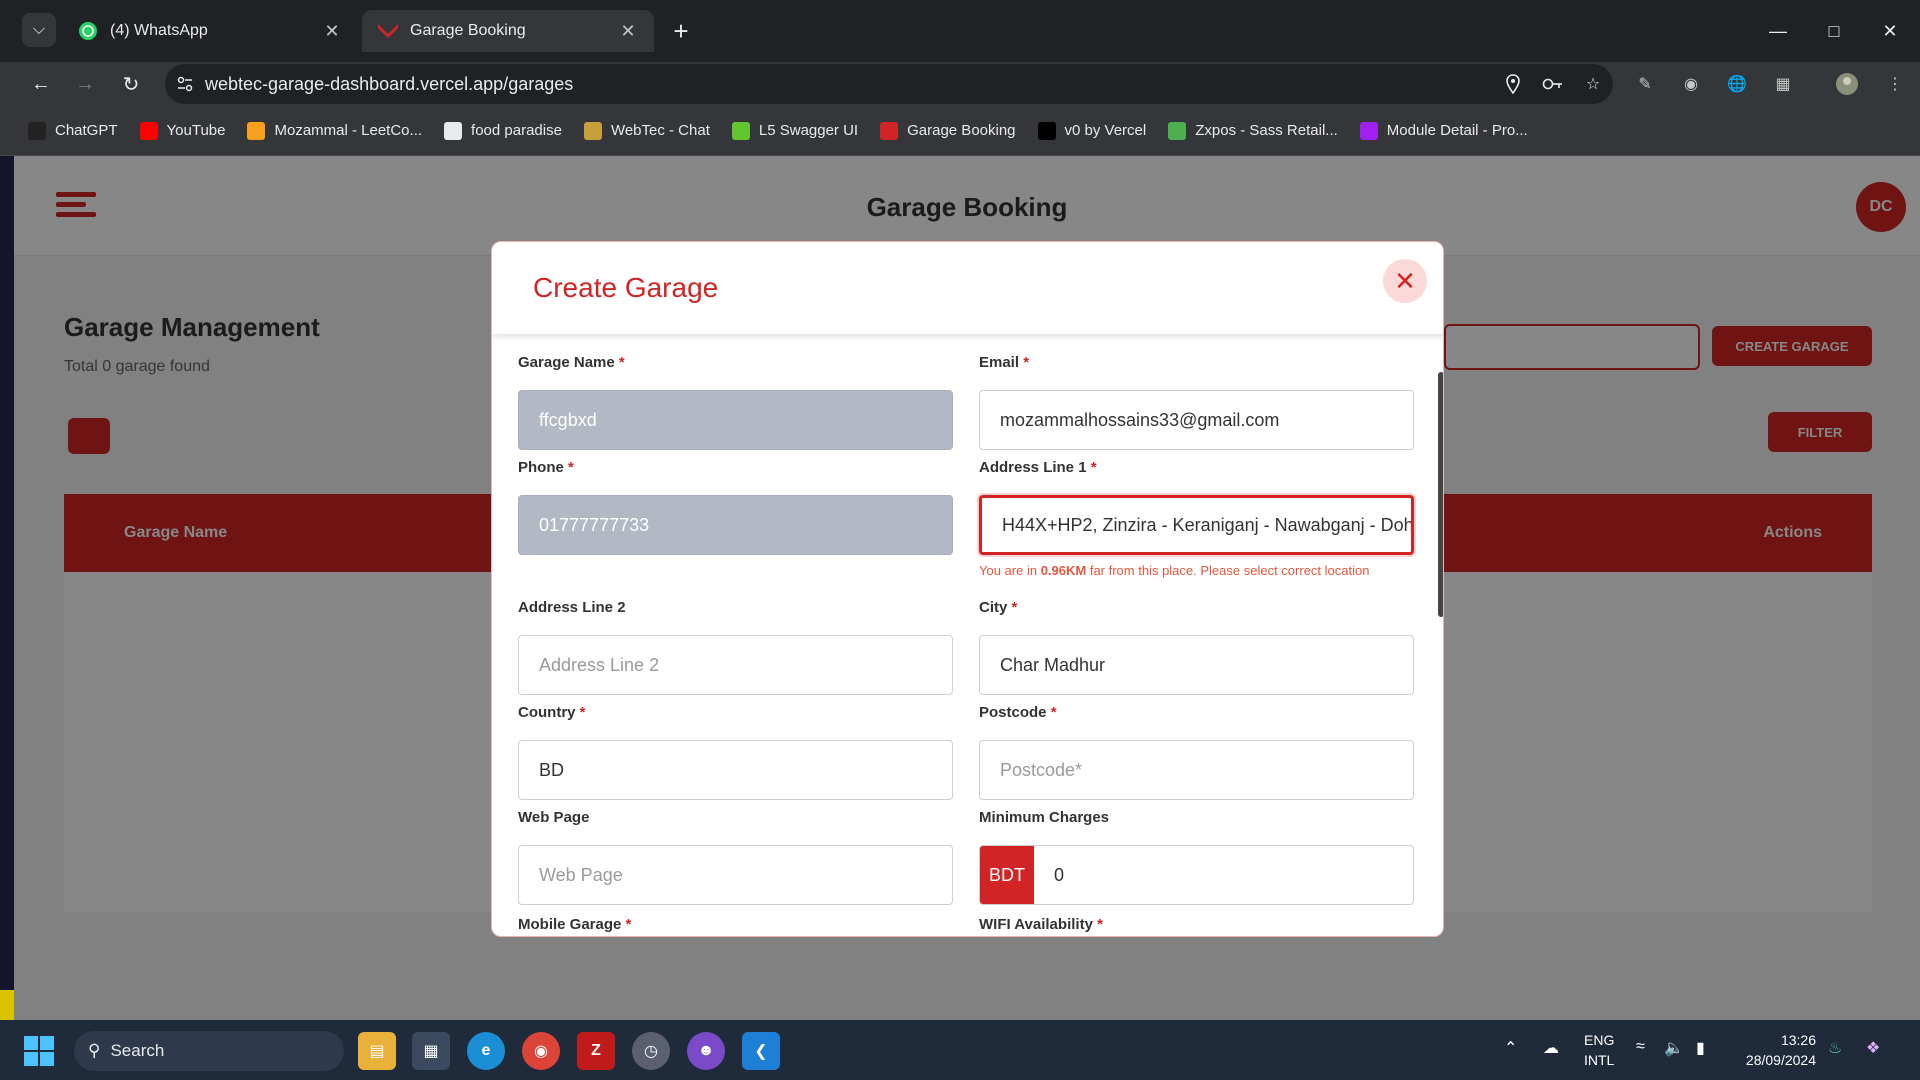 This screenshot has height=1080, width=1920. Describe the element at coordinates (572, 607) in the screenshot. I see `address-line-2-label: Address Line 2` at that location.